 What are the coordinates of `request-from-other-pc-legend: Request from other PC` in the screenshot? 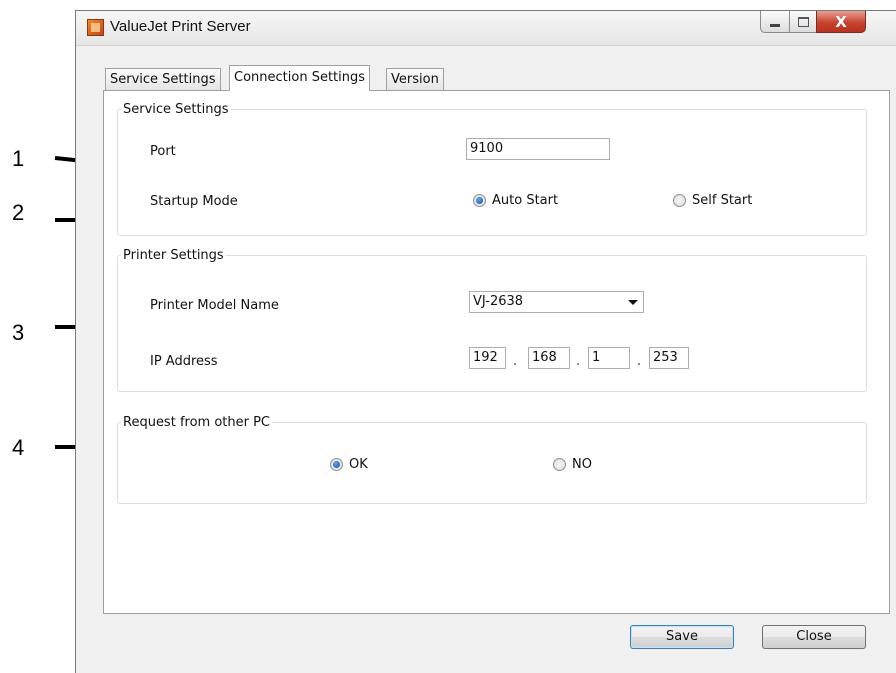 It's located at (197, 422).